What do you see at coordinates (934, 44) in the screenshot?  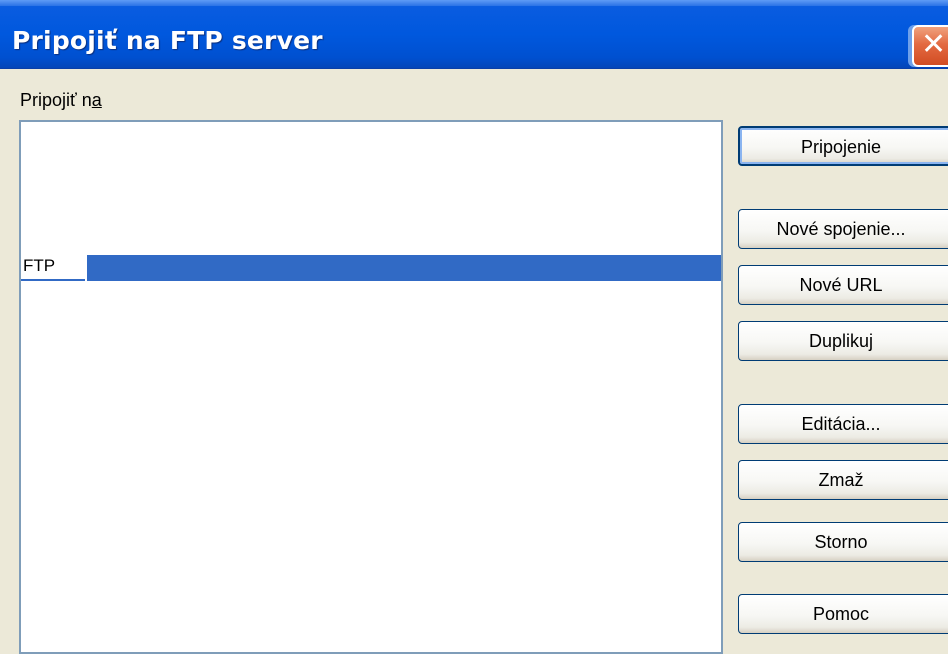 I see `close-icon: ✕` at bounding box center [934, 44].